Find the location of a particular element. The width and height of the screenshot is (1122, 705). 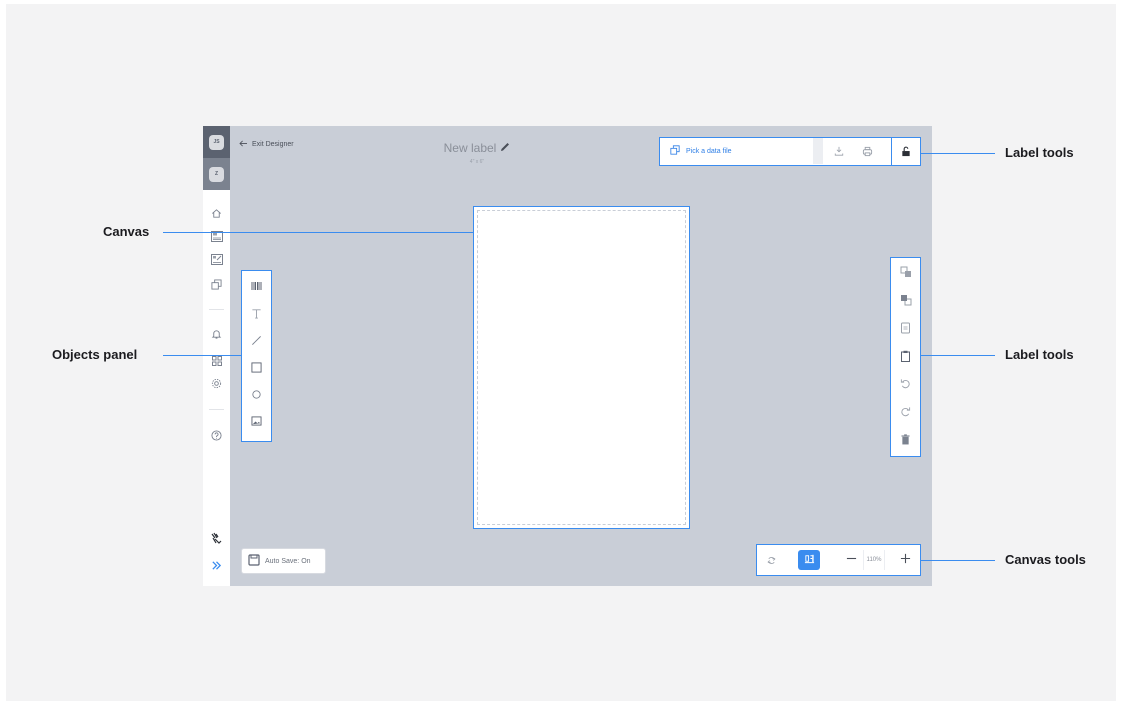

callout-canvas-tools: Canvas tools is located at coordinates (1045, 559).